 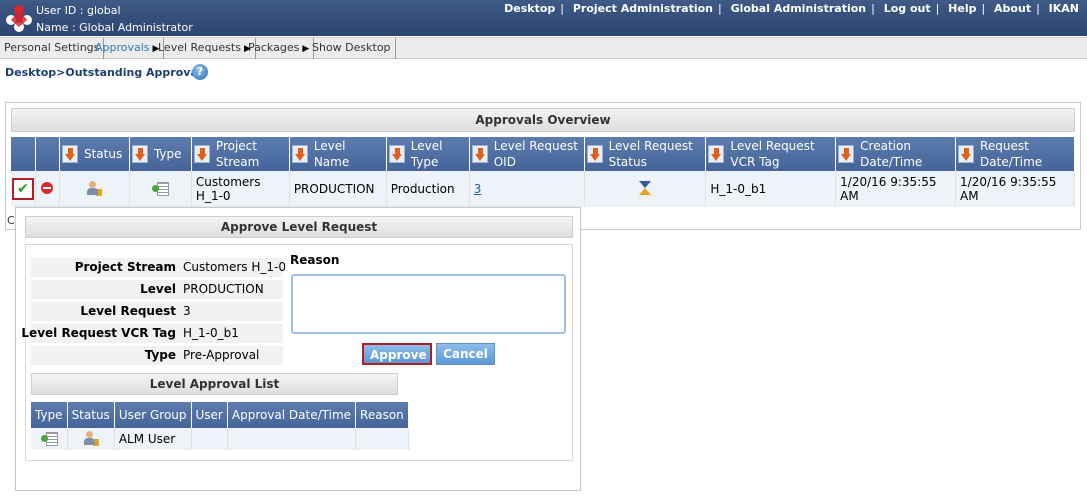 I want to click on col-level-name-label: Level Name, so click(x=331, y=154).